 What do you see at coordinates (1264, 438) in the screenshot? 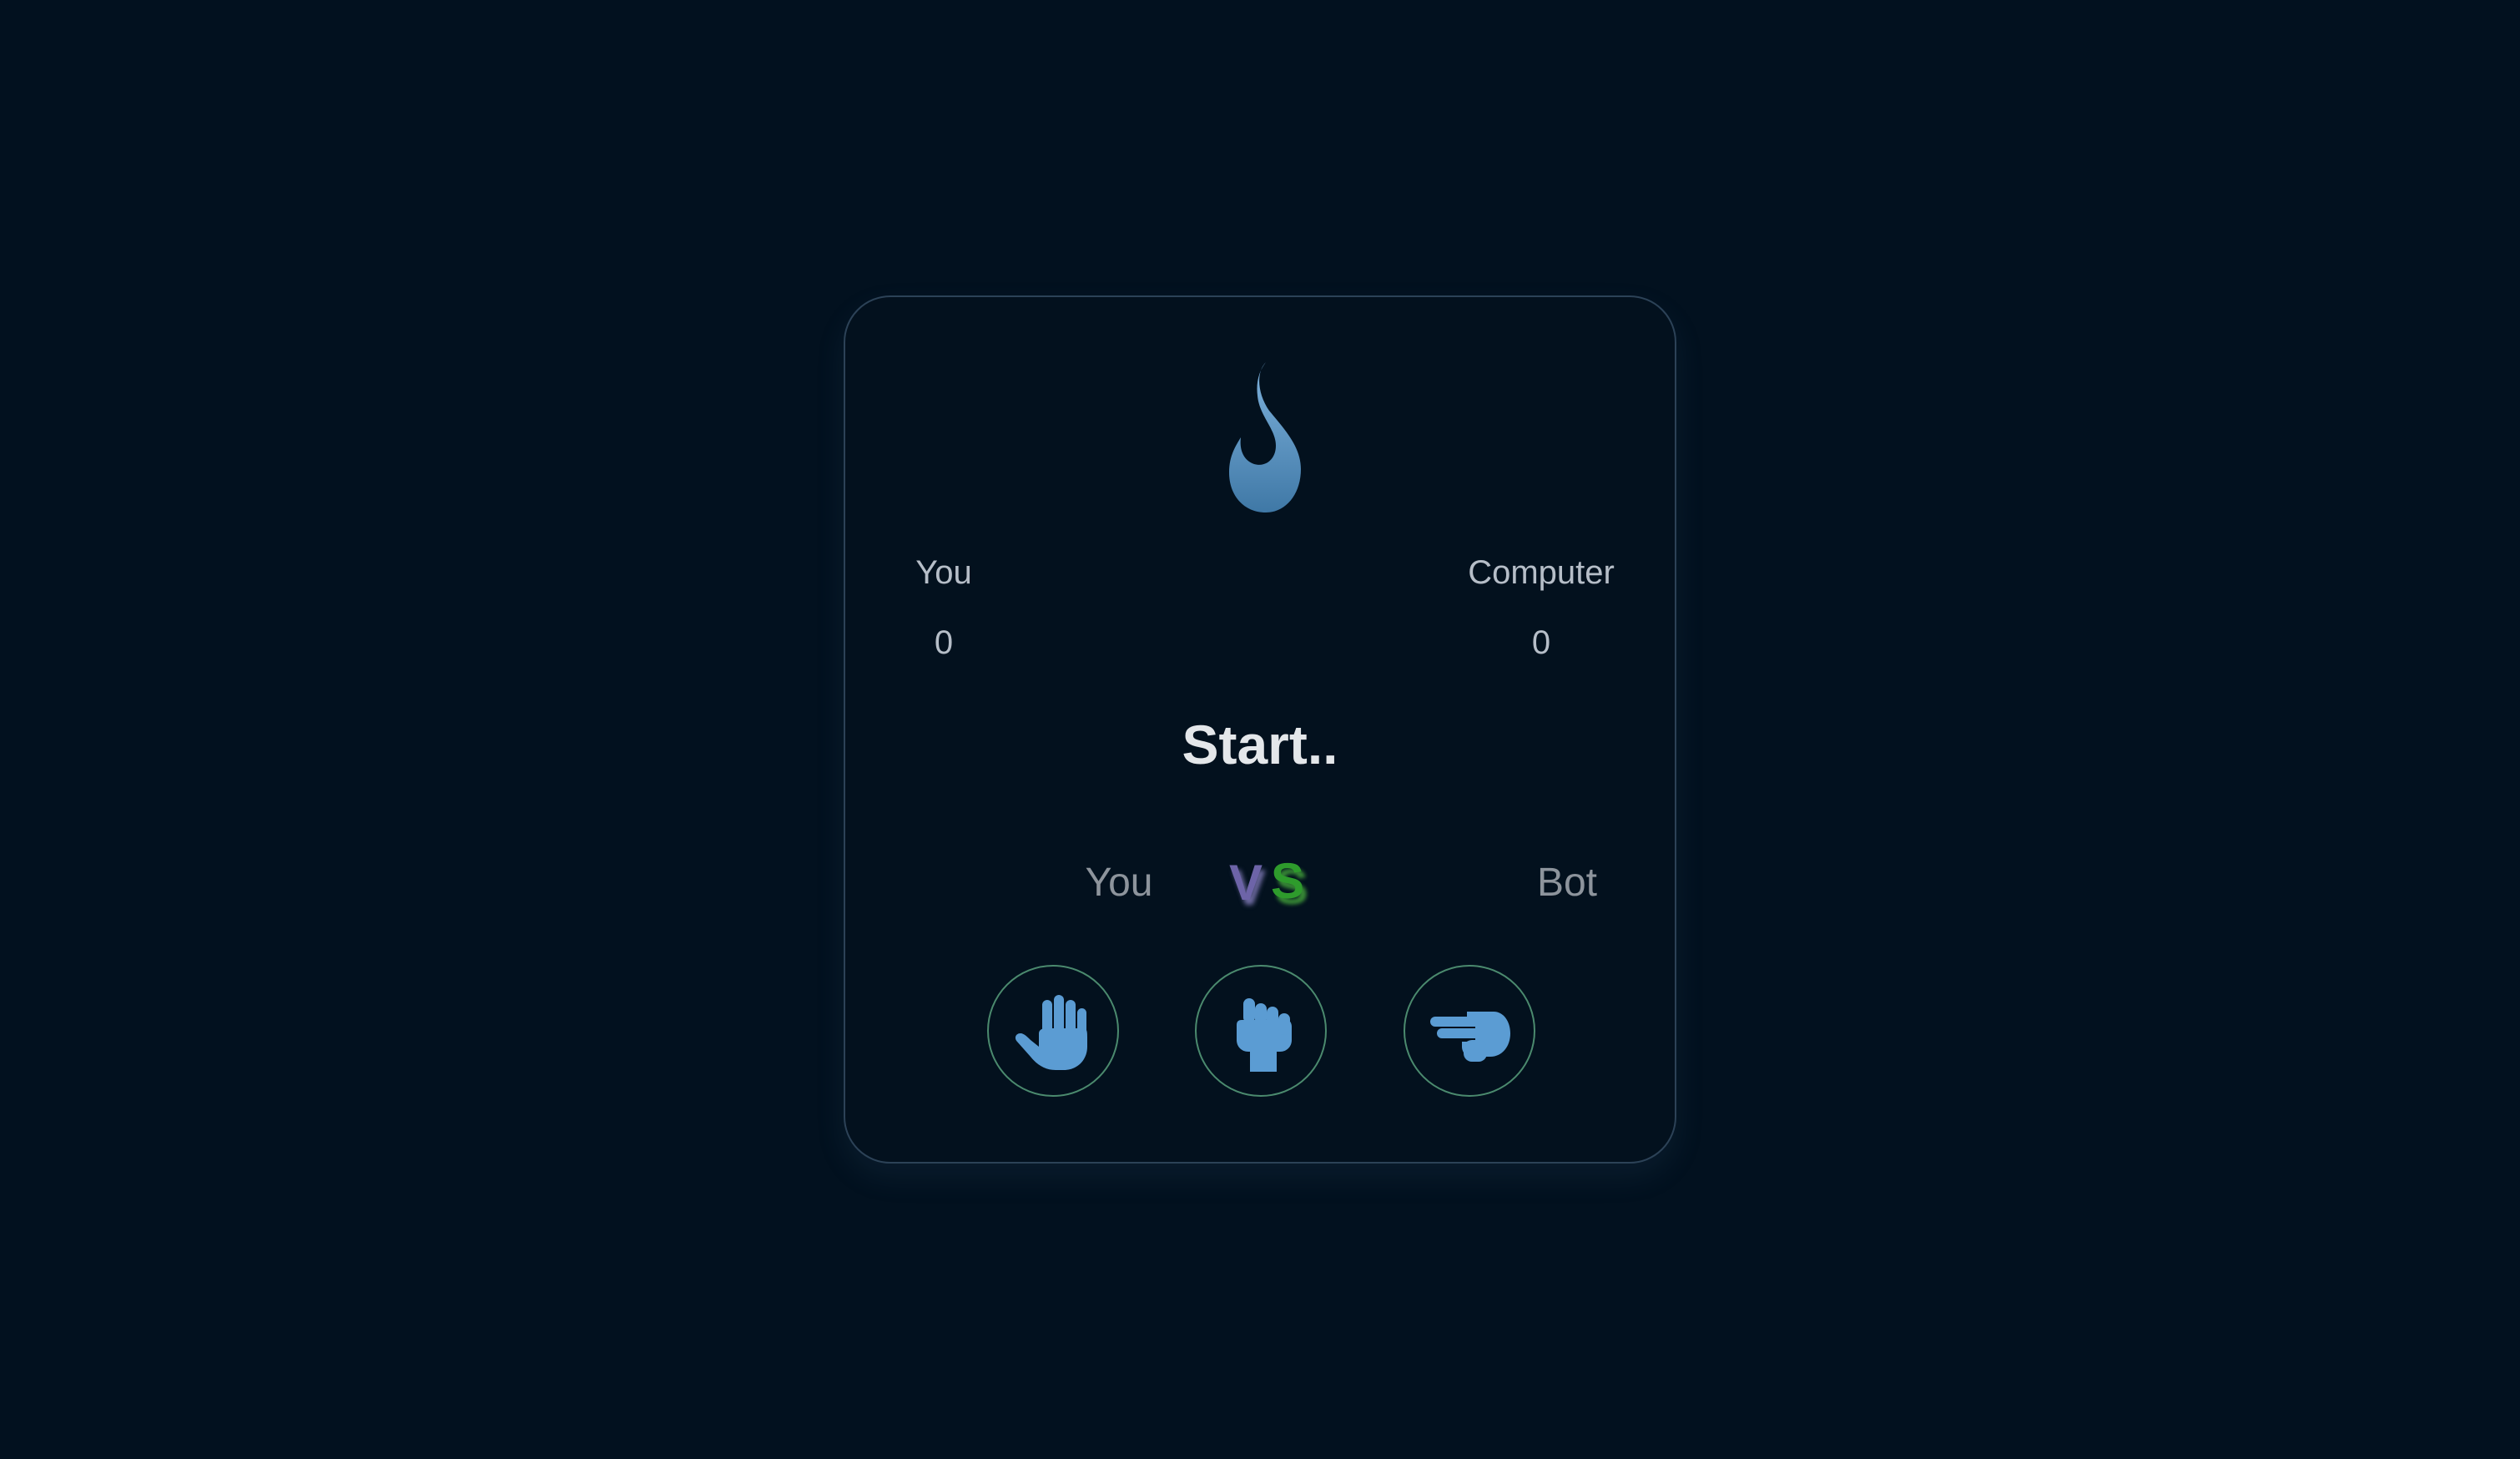
I see `flame-logo-icon` at bounding box center [1264, 438].